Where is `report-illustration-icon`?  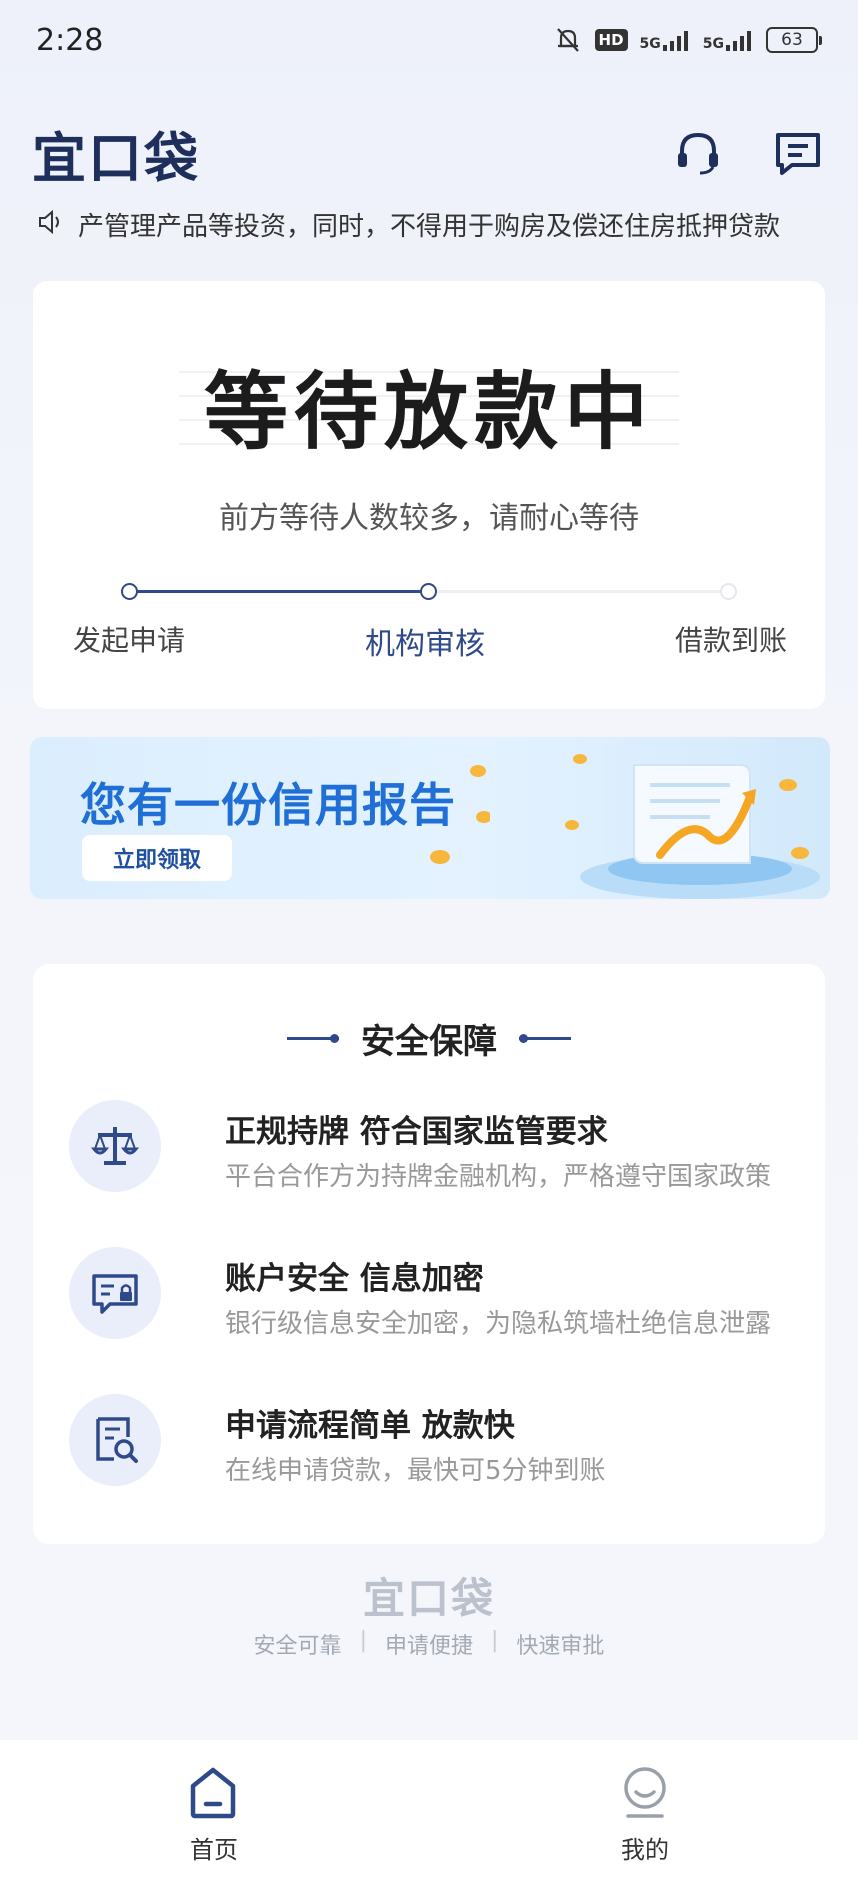 report-illustration-icon is located at coordinates (692, 826).